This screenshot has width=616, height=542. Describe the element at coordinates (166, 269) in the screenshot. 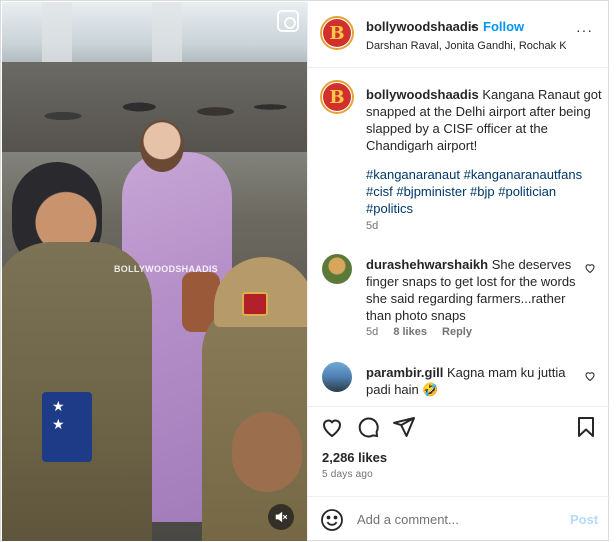

I see `video-watermark: BOLLYWOODSHAADIS` at that location.